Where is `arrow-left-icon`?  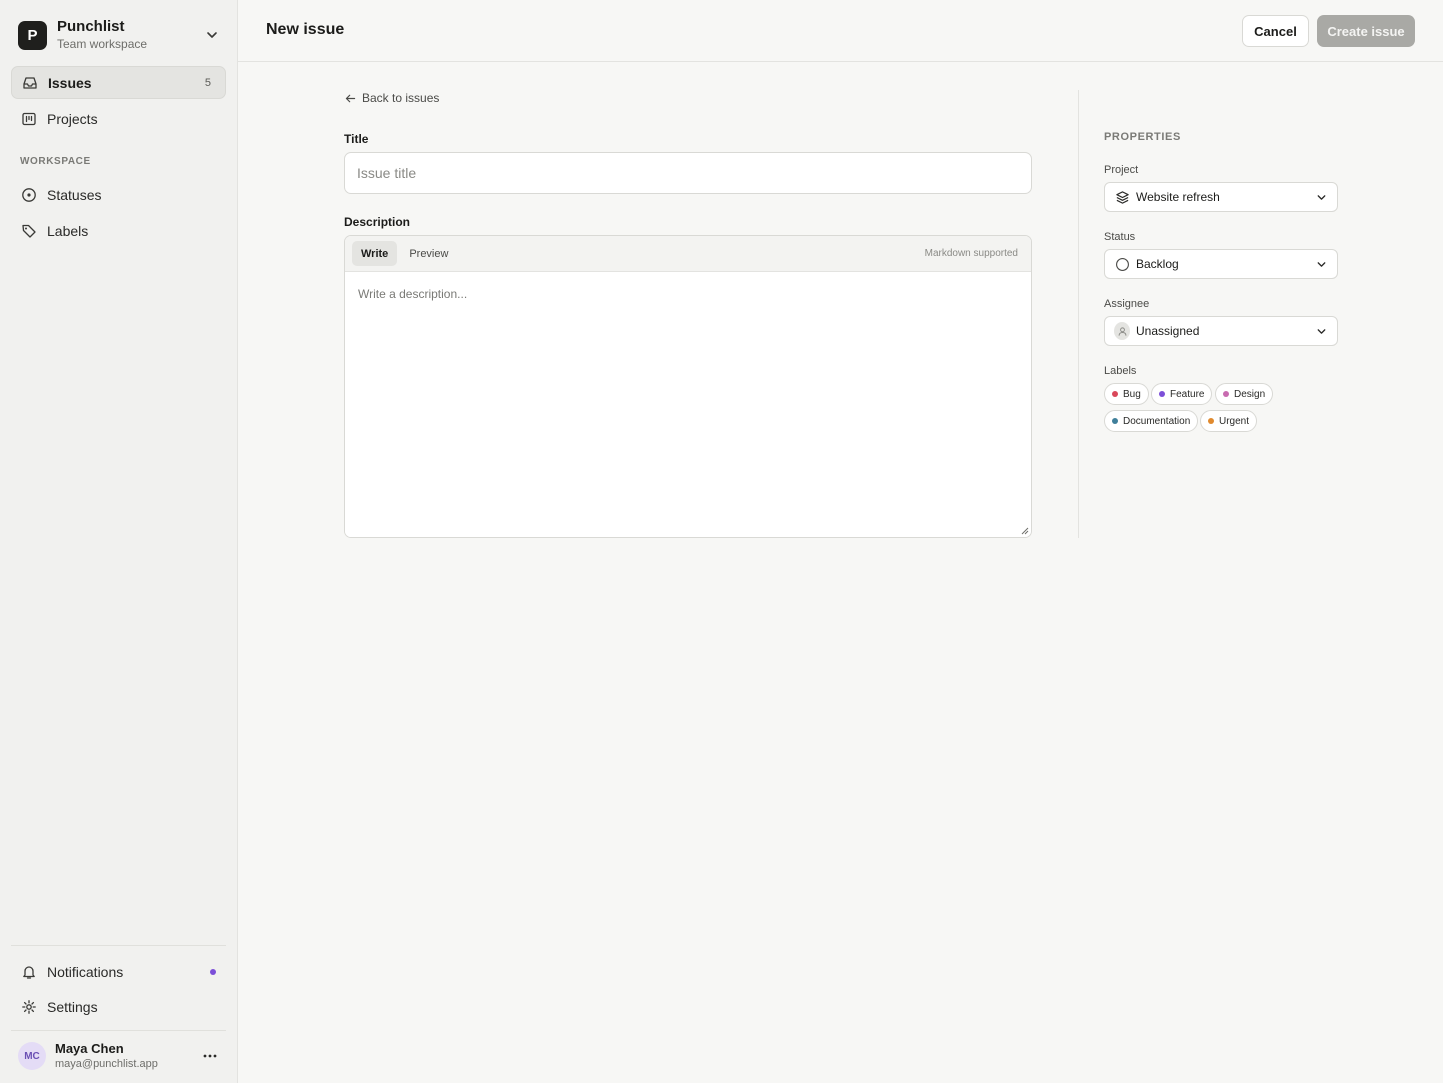
arrow-left-icon is located at coordinates (350, 98).